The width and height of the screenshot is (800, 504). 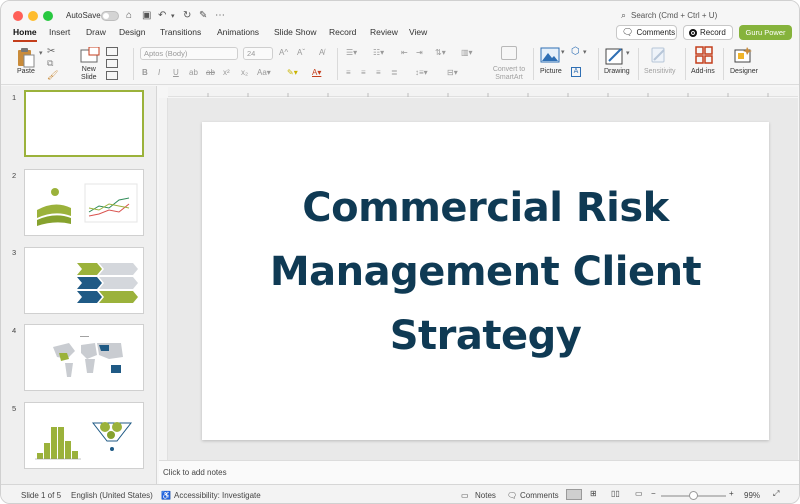 I want to click on align-center-icon: ≡, so click(x=363, y=72).